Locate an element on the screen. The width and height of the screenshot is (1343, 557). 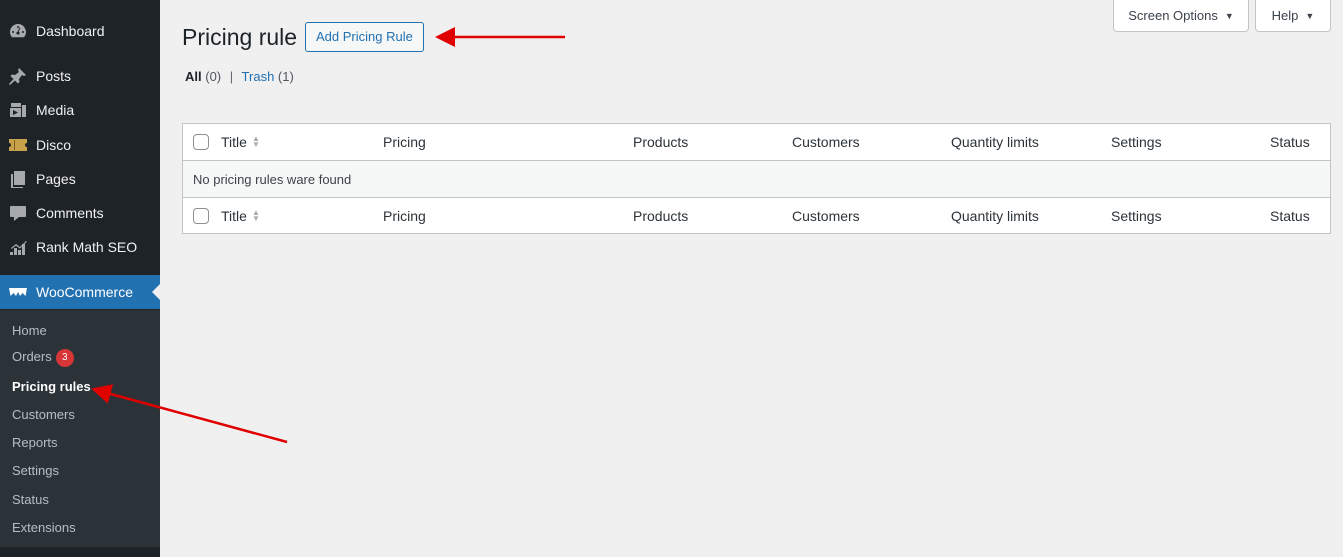
empty-message: No pricing rules ware found is located at coordinates (272, 179).